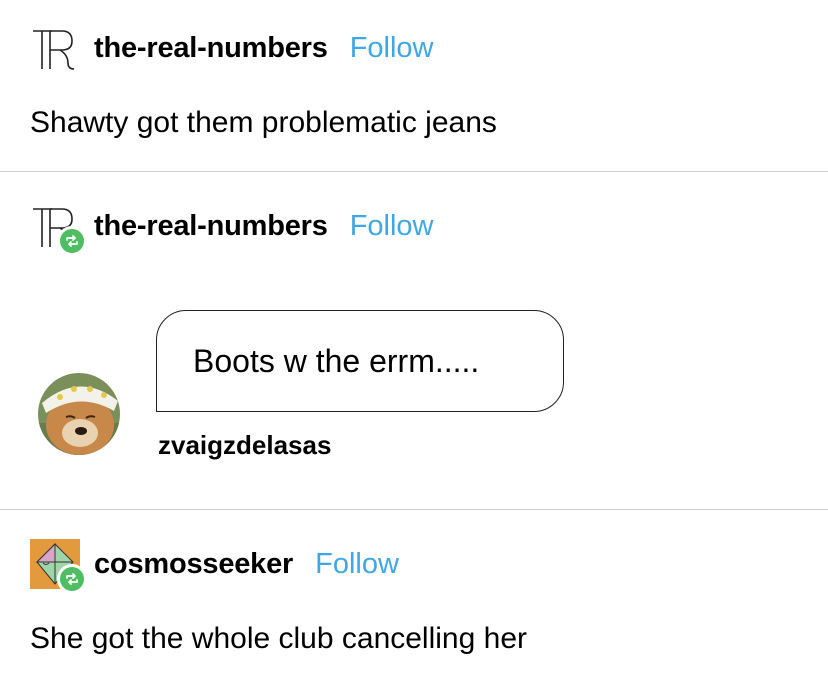 This screenshot has height=678, width=828. Describe the element at coordinates (193, 564) in the screenshot. I see `username: cosmosseeker` at that location.